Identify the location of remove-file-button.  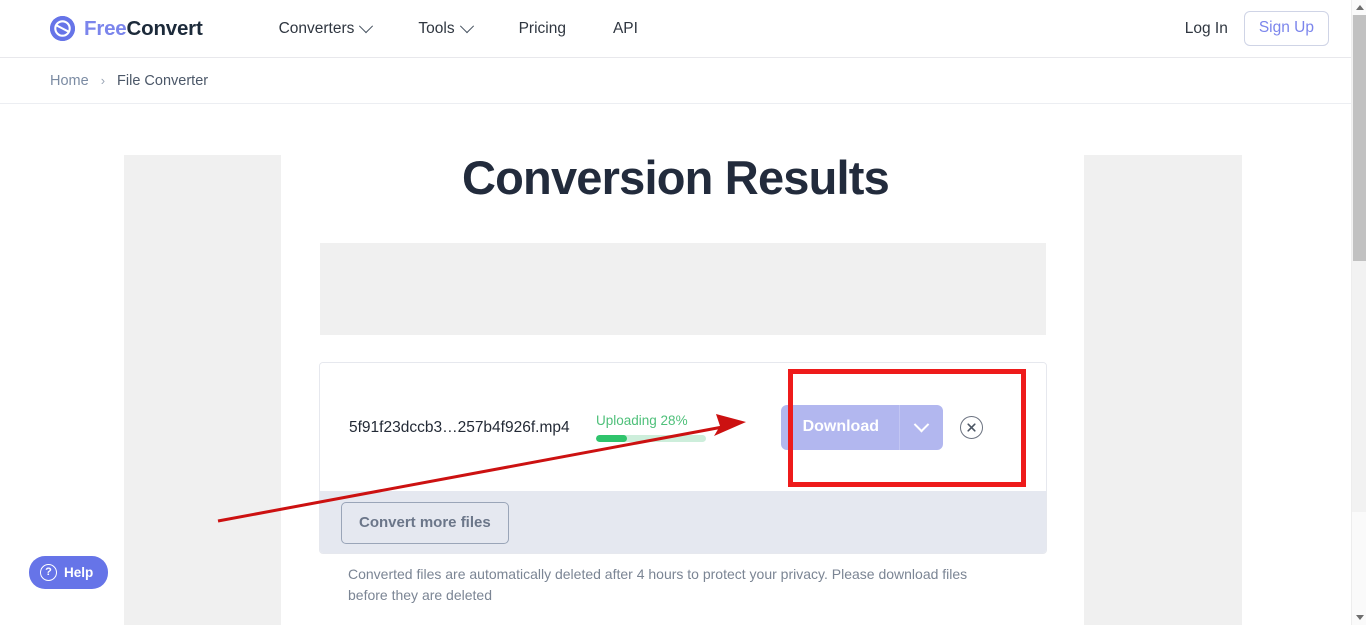
(971, 427).